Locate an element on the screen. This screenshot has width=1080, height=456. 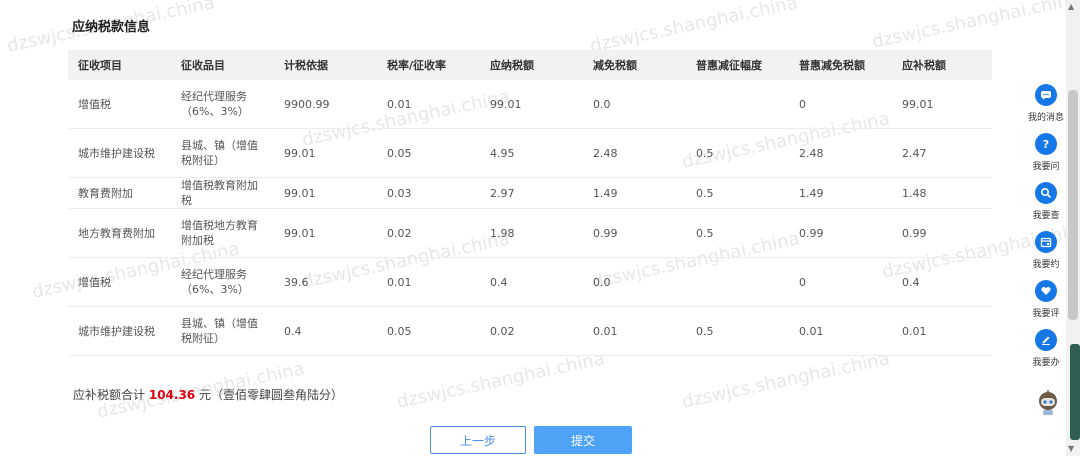
column-header: 应补税额 is located at coordinates (942, 65).